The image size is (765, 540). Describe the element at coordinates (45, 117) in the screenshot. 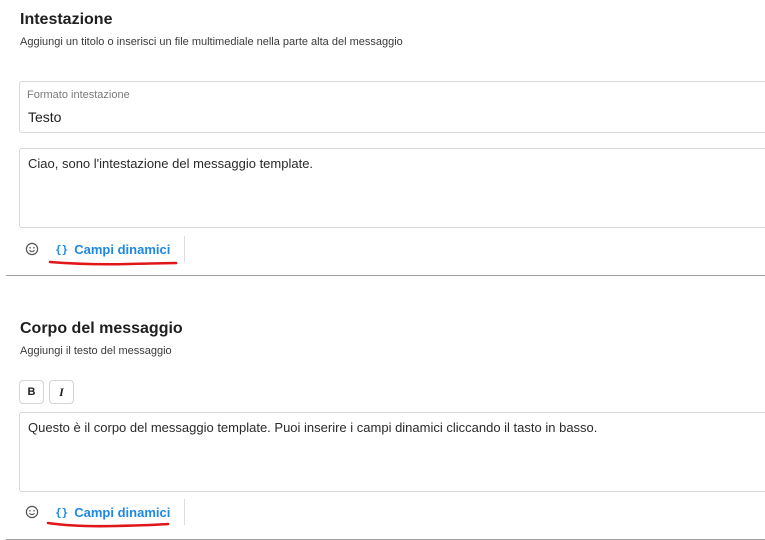

I see `header-format-value: Testo` at that location.